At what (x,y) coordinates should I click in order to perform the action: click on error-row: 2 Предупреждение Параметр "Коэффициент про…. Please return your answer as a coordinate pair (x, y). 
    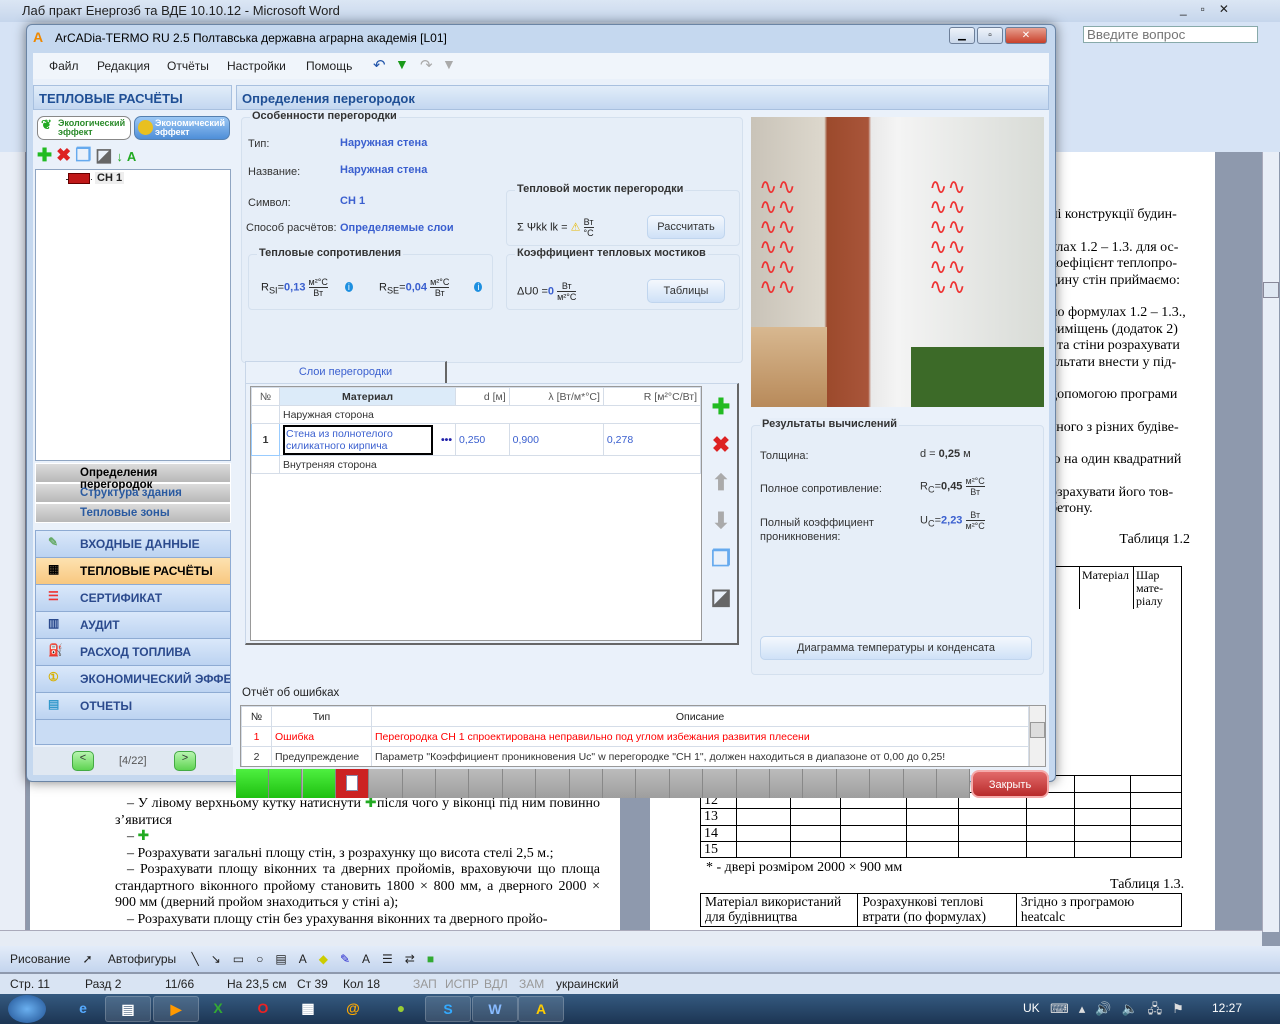
    Looking at the image, I should click on (635, 756).